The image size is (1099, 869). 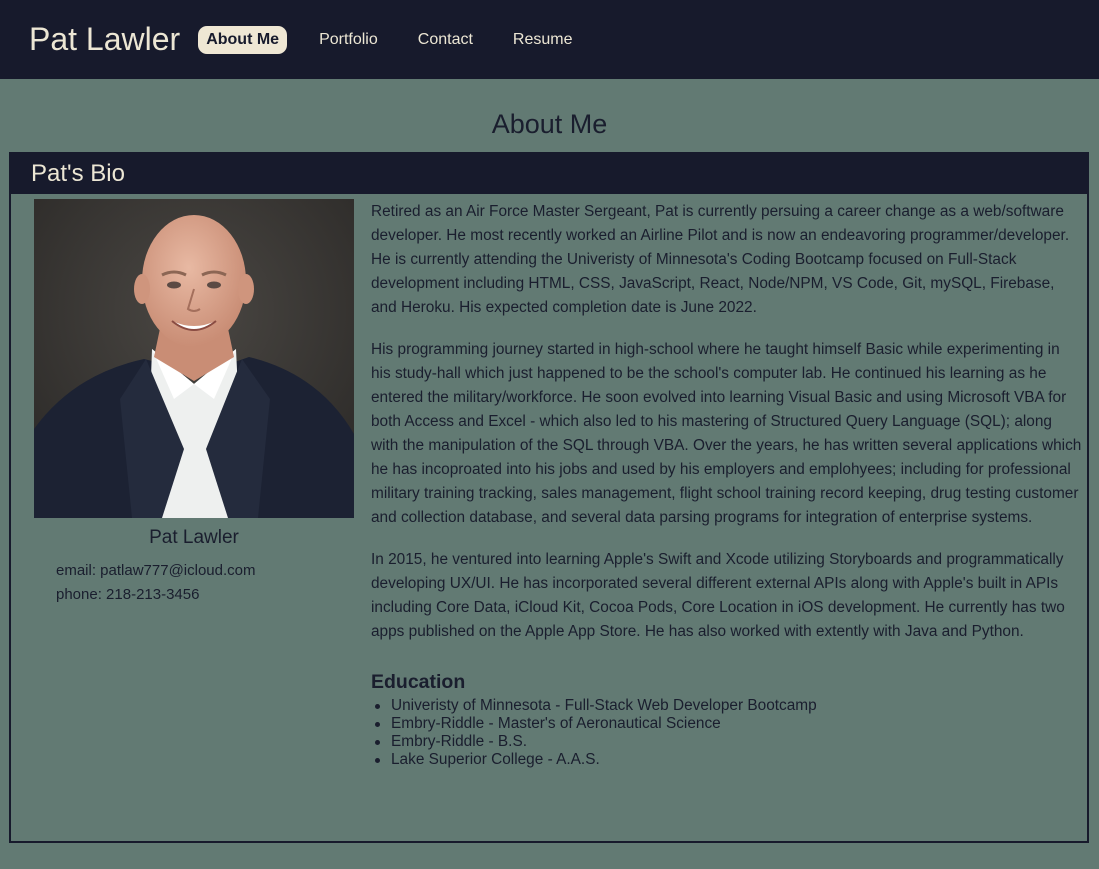 What do you see at coordinates (194, 537) in the screenshot?
I see `profile-name: Pat Lawler` at bounding box center [194, 537].